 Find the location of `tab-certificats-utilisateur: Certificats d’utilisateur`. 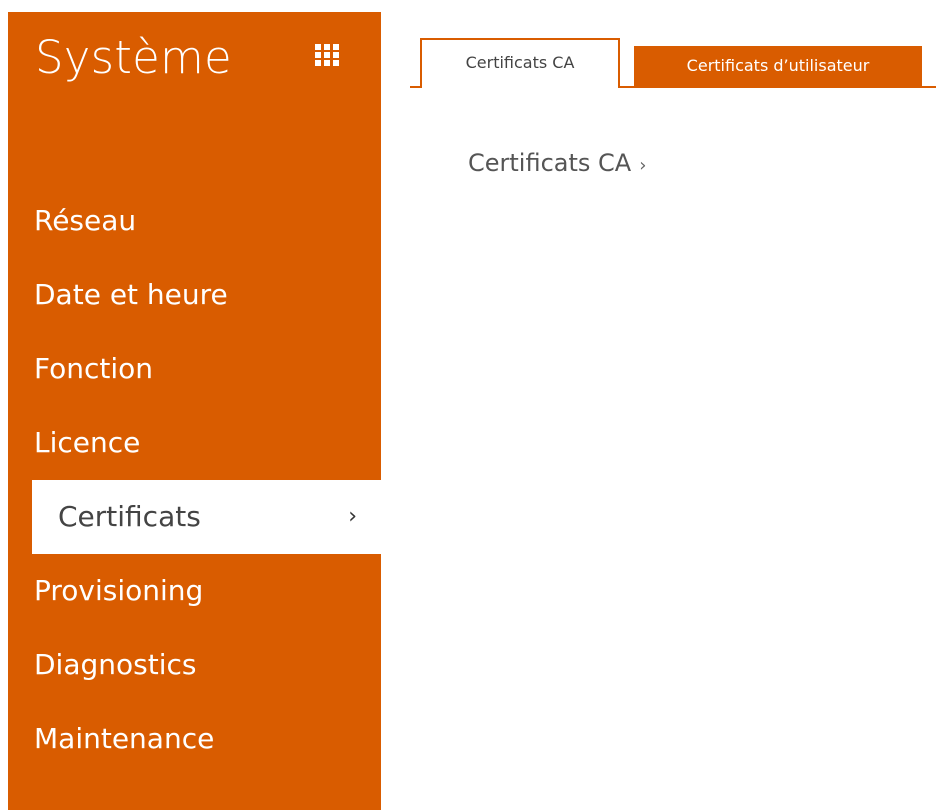

tab-certificats-utilisateur: Certificats d’utilisateur is located at coordinates (778, 66).